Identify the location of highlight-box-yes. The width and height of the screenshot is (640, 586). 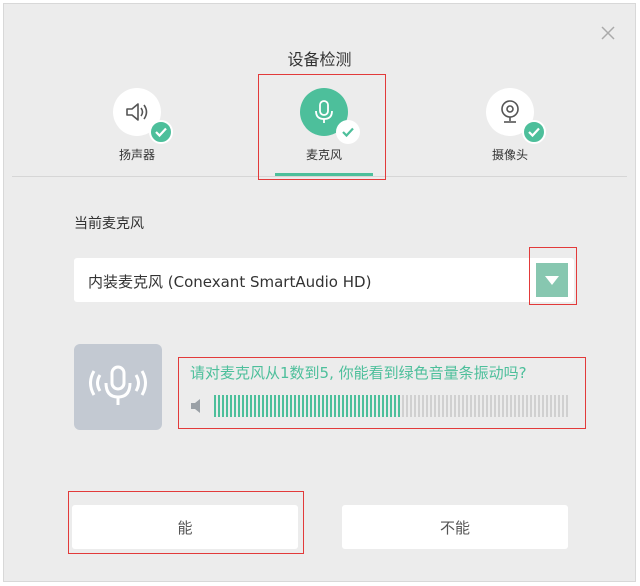
(186, 522).